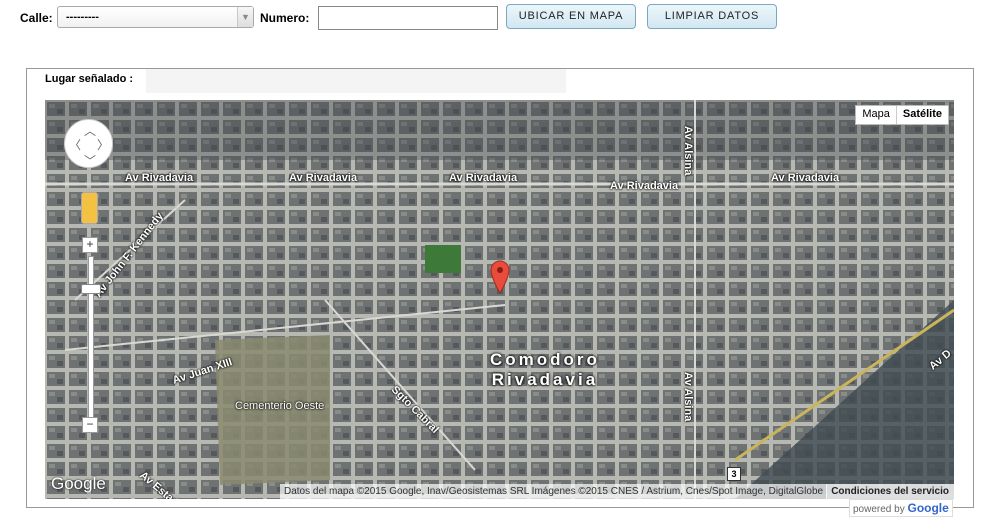 The width and height of the screenshot is (991, 527). What do you see at coordinates (159, 178) in the screenshot?
I see `street-label-rivadavia-1: Av Rivadavia` at bounding box center [159, 178].